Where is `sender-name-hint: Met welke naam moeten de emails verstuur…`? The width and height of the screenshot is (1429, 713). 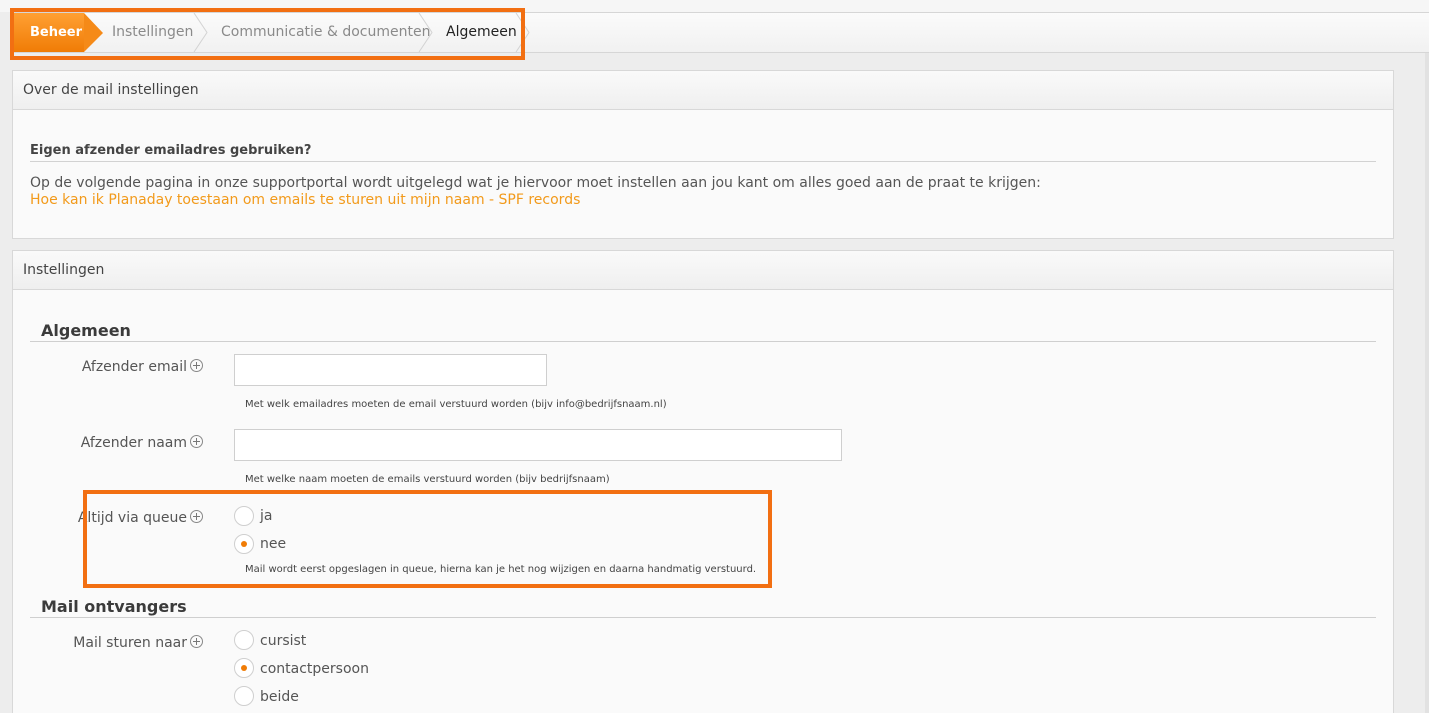
sender-name-hint: Met welke naam moeten de emails verstuur… is located at coordinates (427, 479).